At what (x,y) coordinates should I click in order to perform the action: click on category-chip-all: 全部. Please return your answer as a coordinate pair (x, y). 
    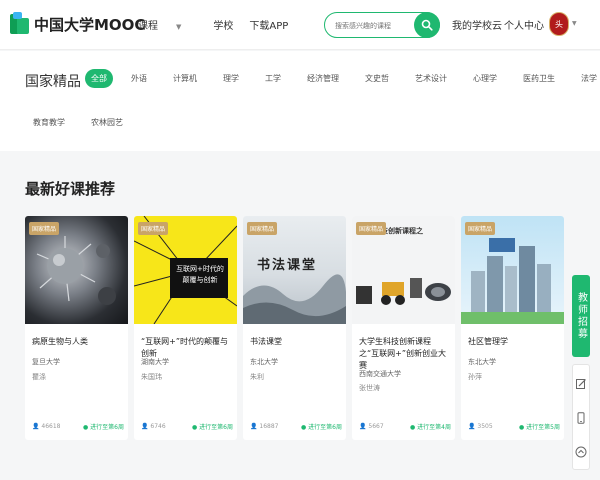
    Looking at the image, I should click on (99, 78).